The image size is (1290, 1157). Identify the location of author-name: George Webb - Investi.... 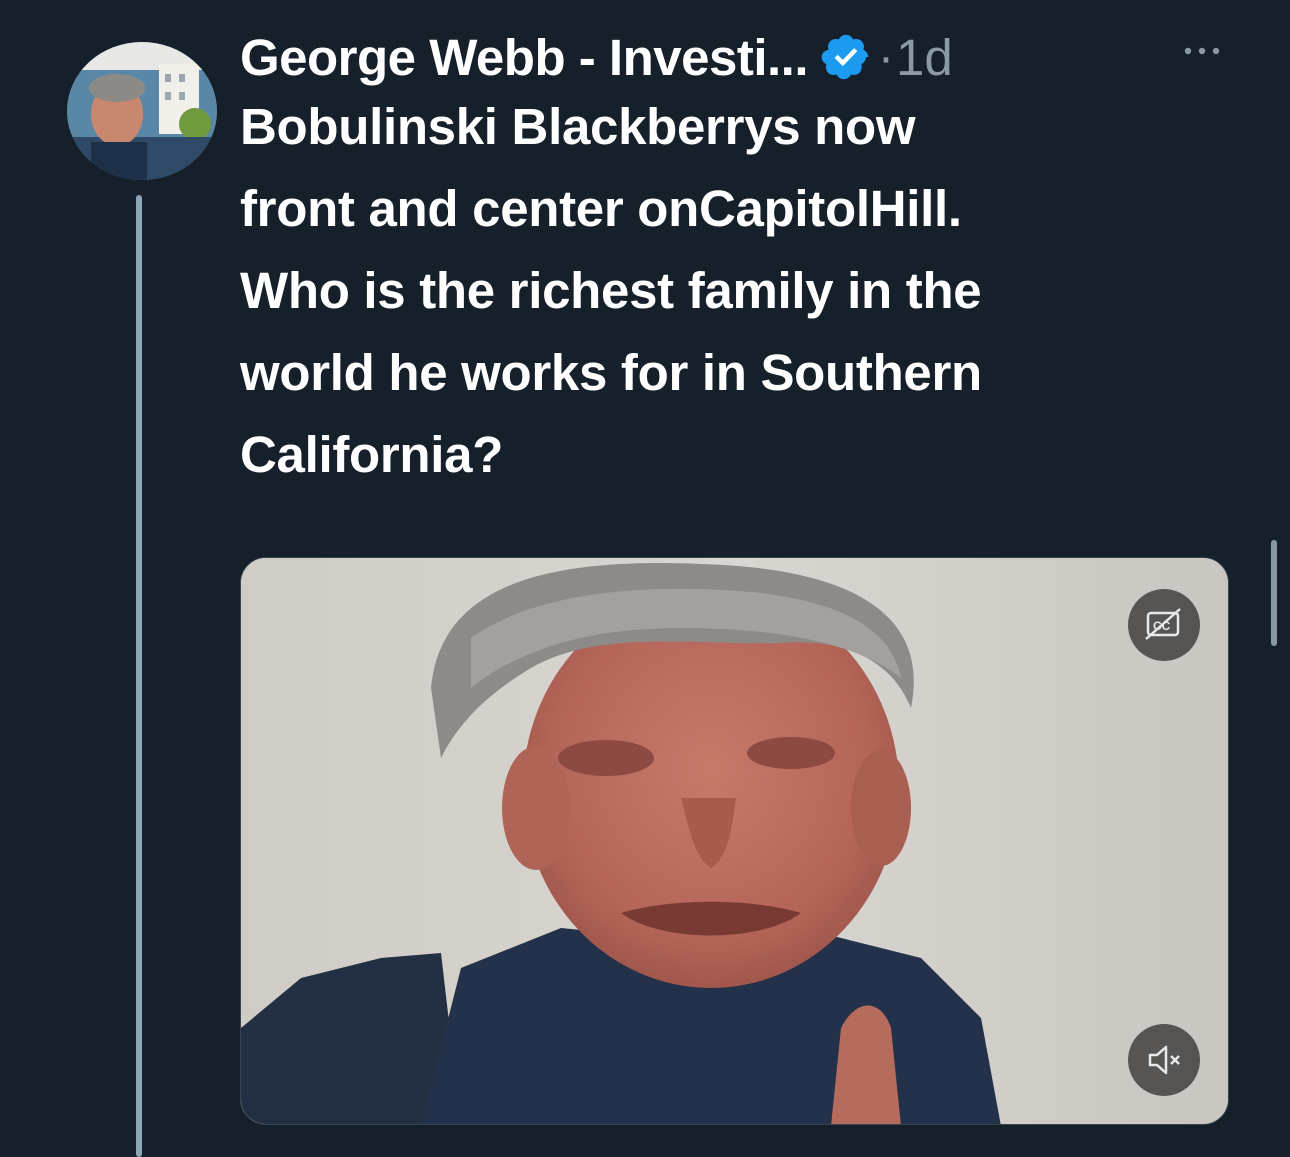
(524, 57).